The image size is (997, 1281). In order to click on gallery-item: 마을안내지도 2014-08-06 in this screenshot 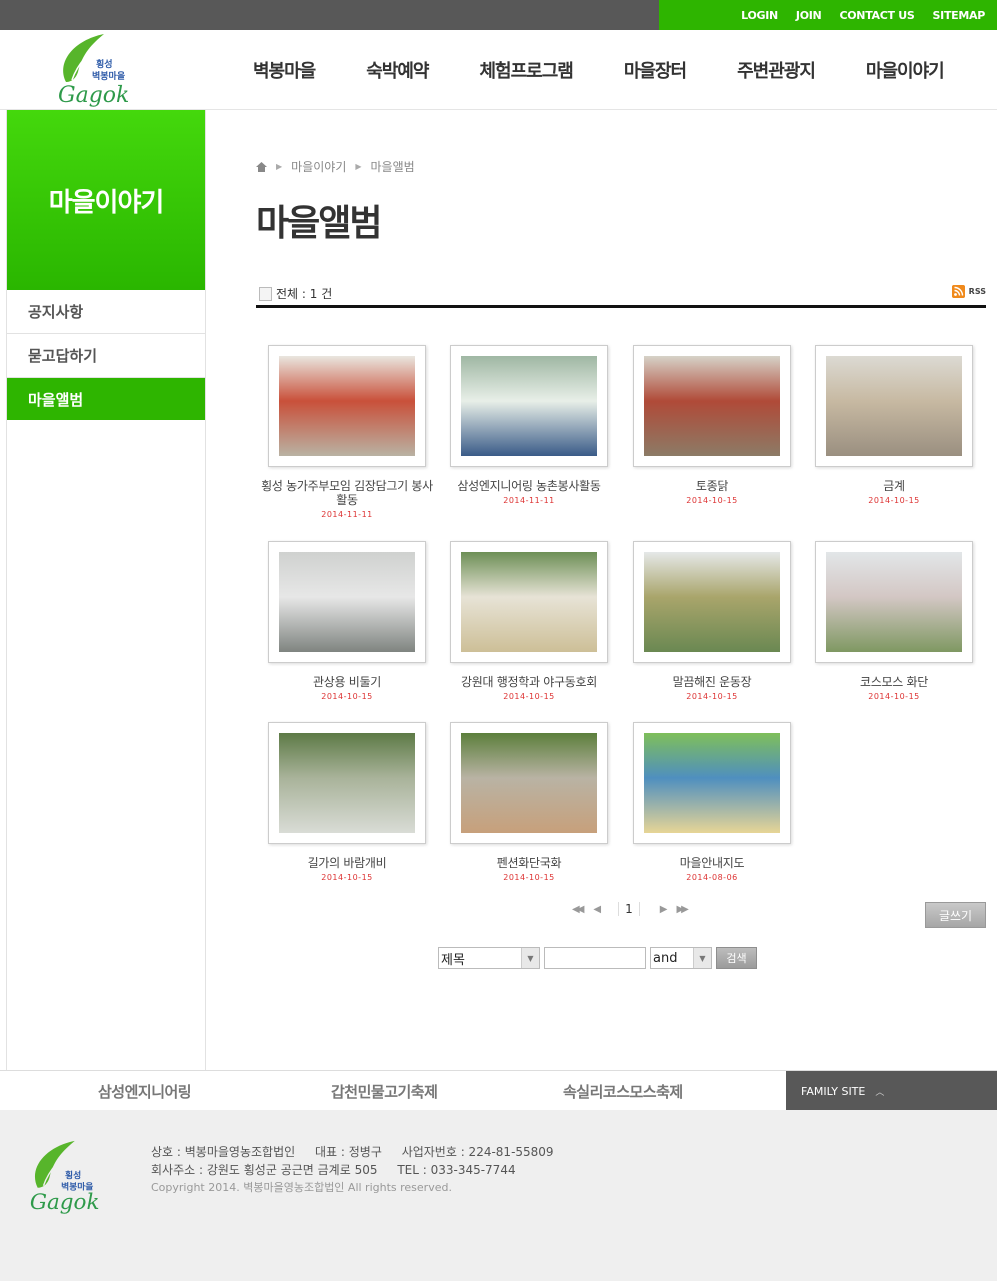, I will do `click(712, 802)`.